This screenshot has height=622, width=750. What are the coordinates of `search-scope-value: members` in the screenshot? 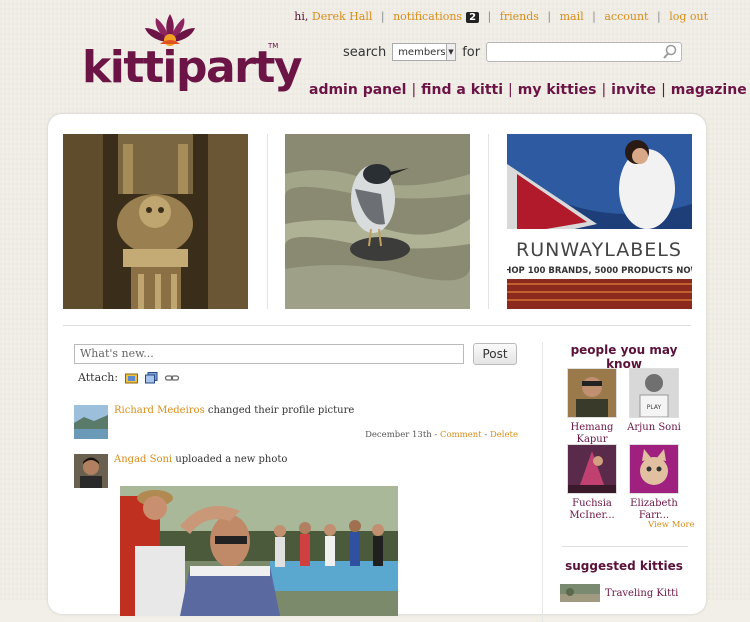 It's located at (422, 52).